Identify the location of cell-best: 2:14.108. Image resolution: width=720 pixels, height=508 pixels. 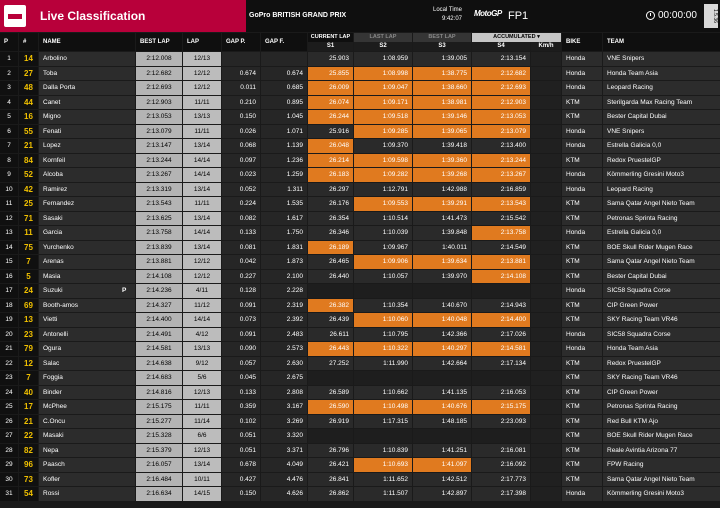
(159, 276).